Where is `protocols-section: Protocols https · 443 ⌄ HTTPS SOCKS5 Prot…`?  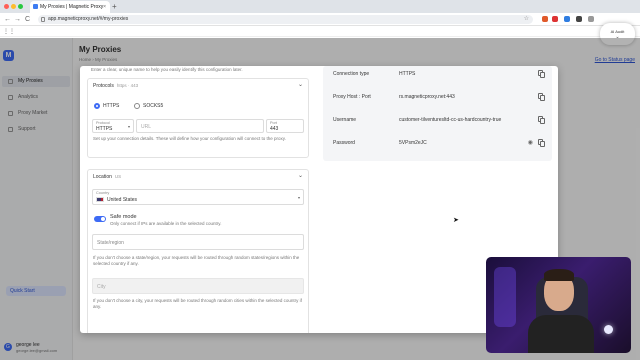 protocols-section: Protocols https · 443 ⌄ HTTPS SOCKS5 Prot… is located at coordinates (198, 118).